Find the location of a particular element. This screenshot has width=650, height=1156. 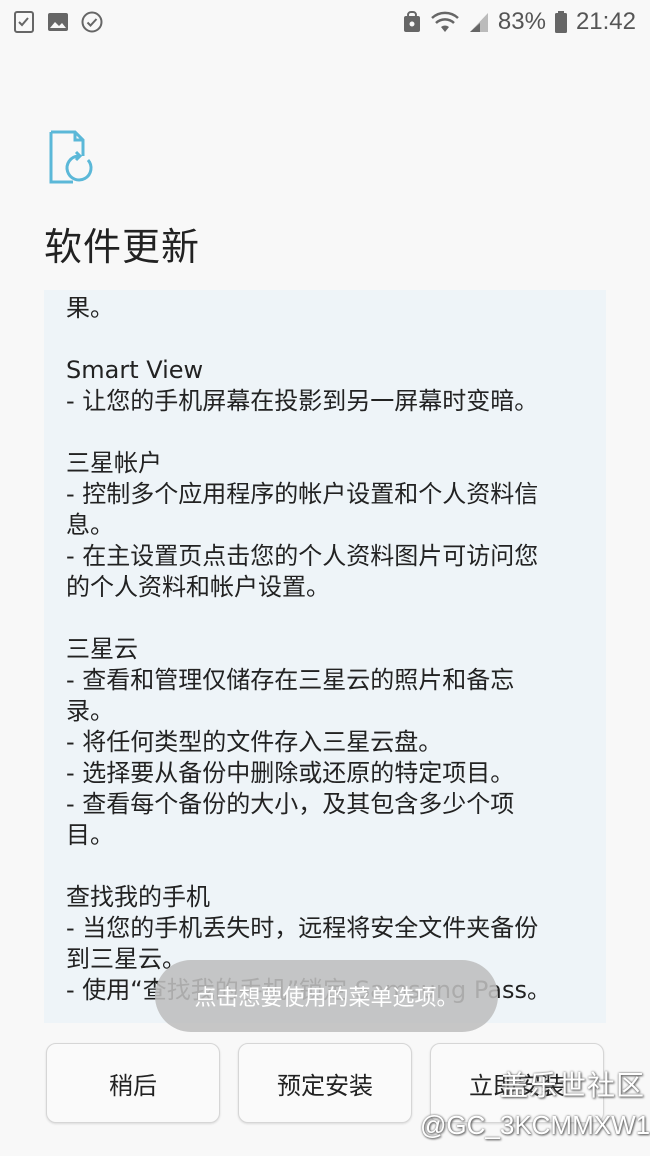

check-circle-icon is located at coordinates (92, 24).